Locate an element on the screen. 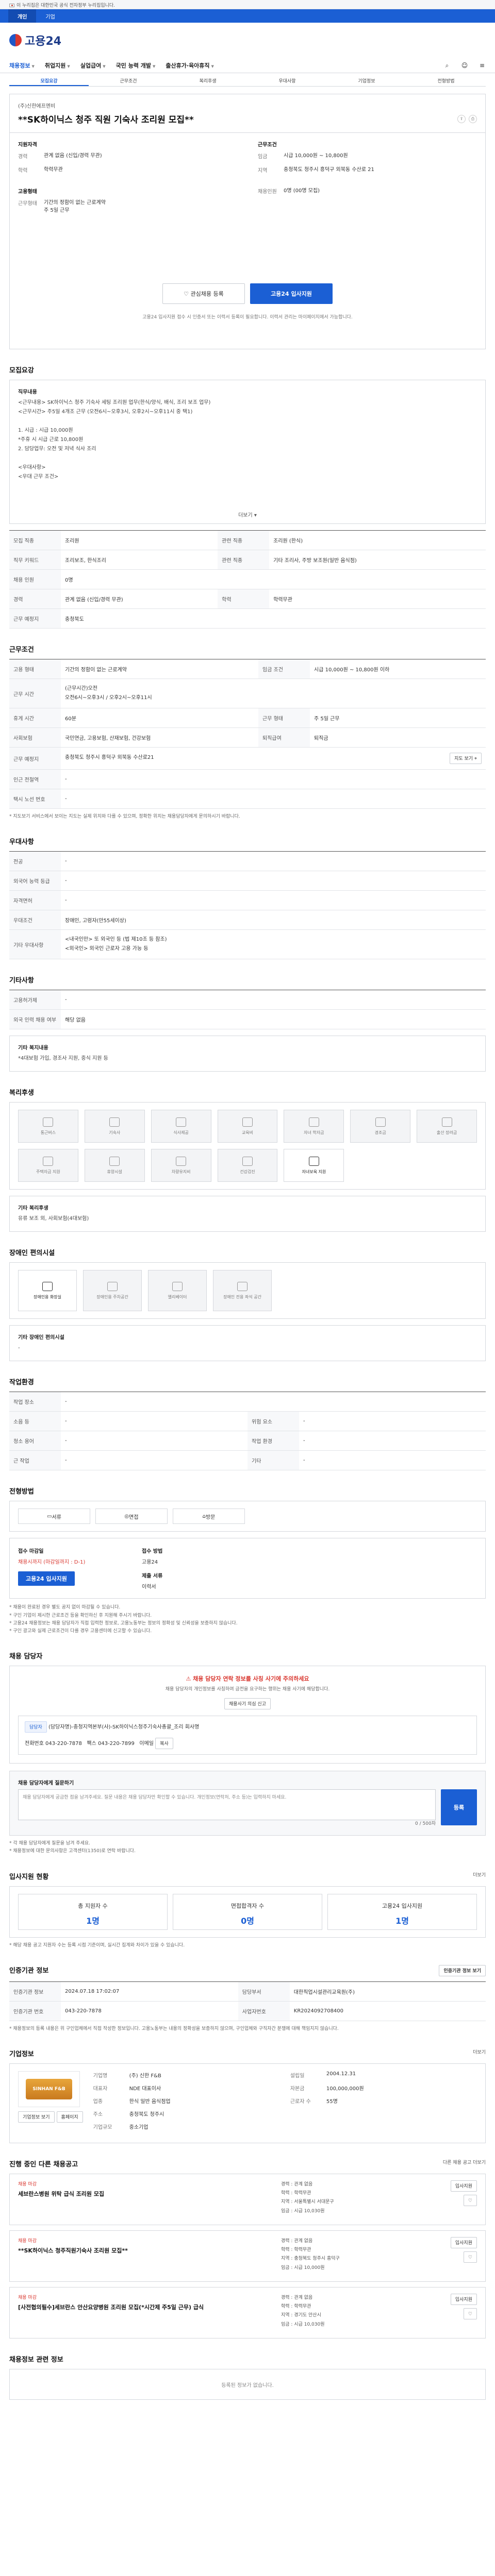 Image resolution: width=495 pixels, height=2576 pixels. anchor-welfare: 복리후생 is located at coordinates (208, 79).